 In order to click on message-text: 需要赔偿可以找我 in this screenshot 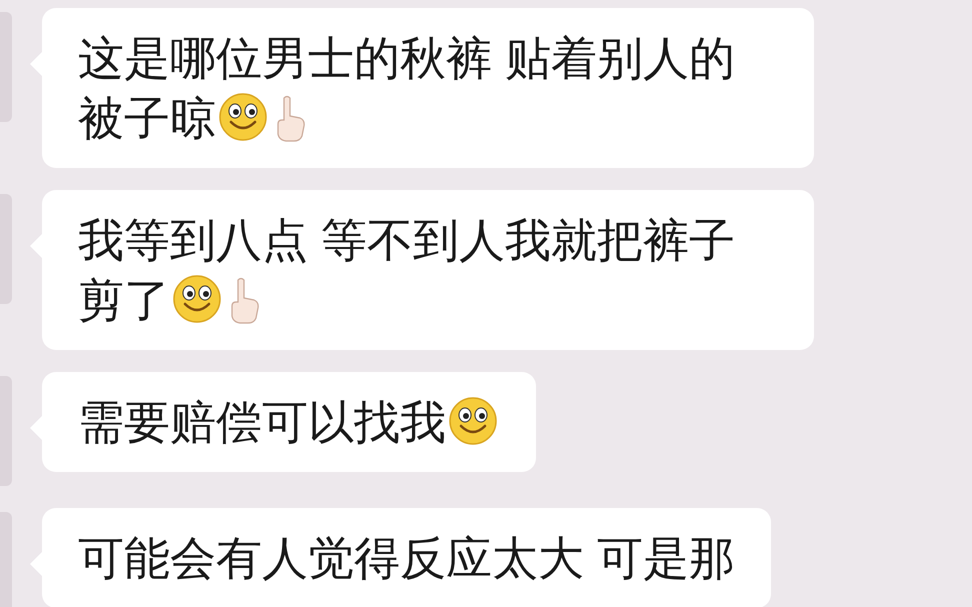, I will do `click(289, 422)`.